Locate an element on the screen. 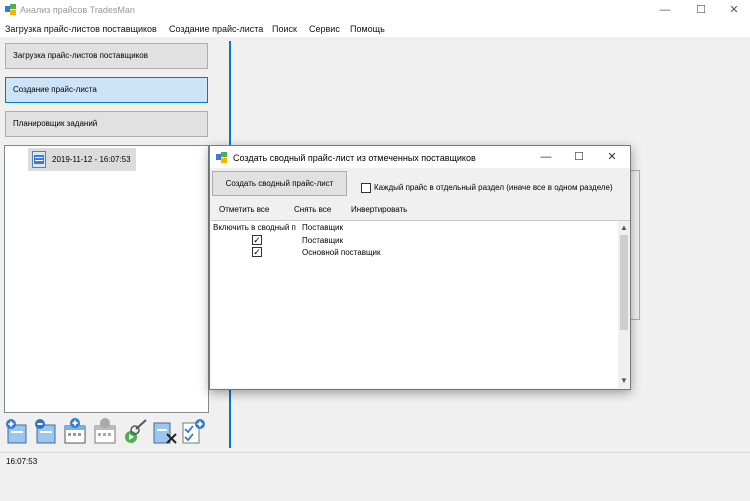 The height and width of the screenshot is (501, 750). dialog-minimize-button: — is located at coordinates (546, 157).